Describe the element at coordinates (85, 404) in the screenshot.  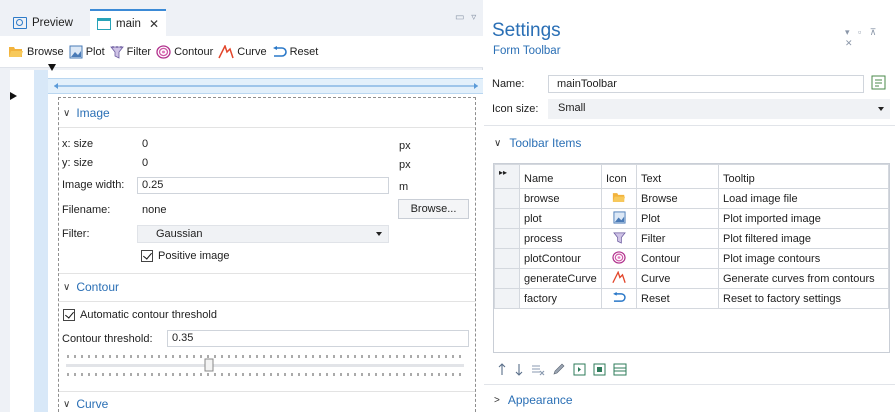
I see `curve-section-header: ∨ Curve` at that location.